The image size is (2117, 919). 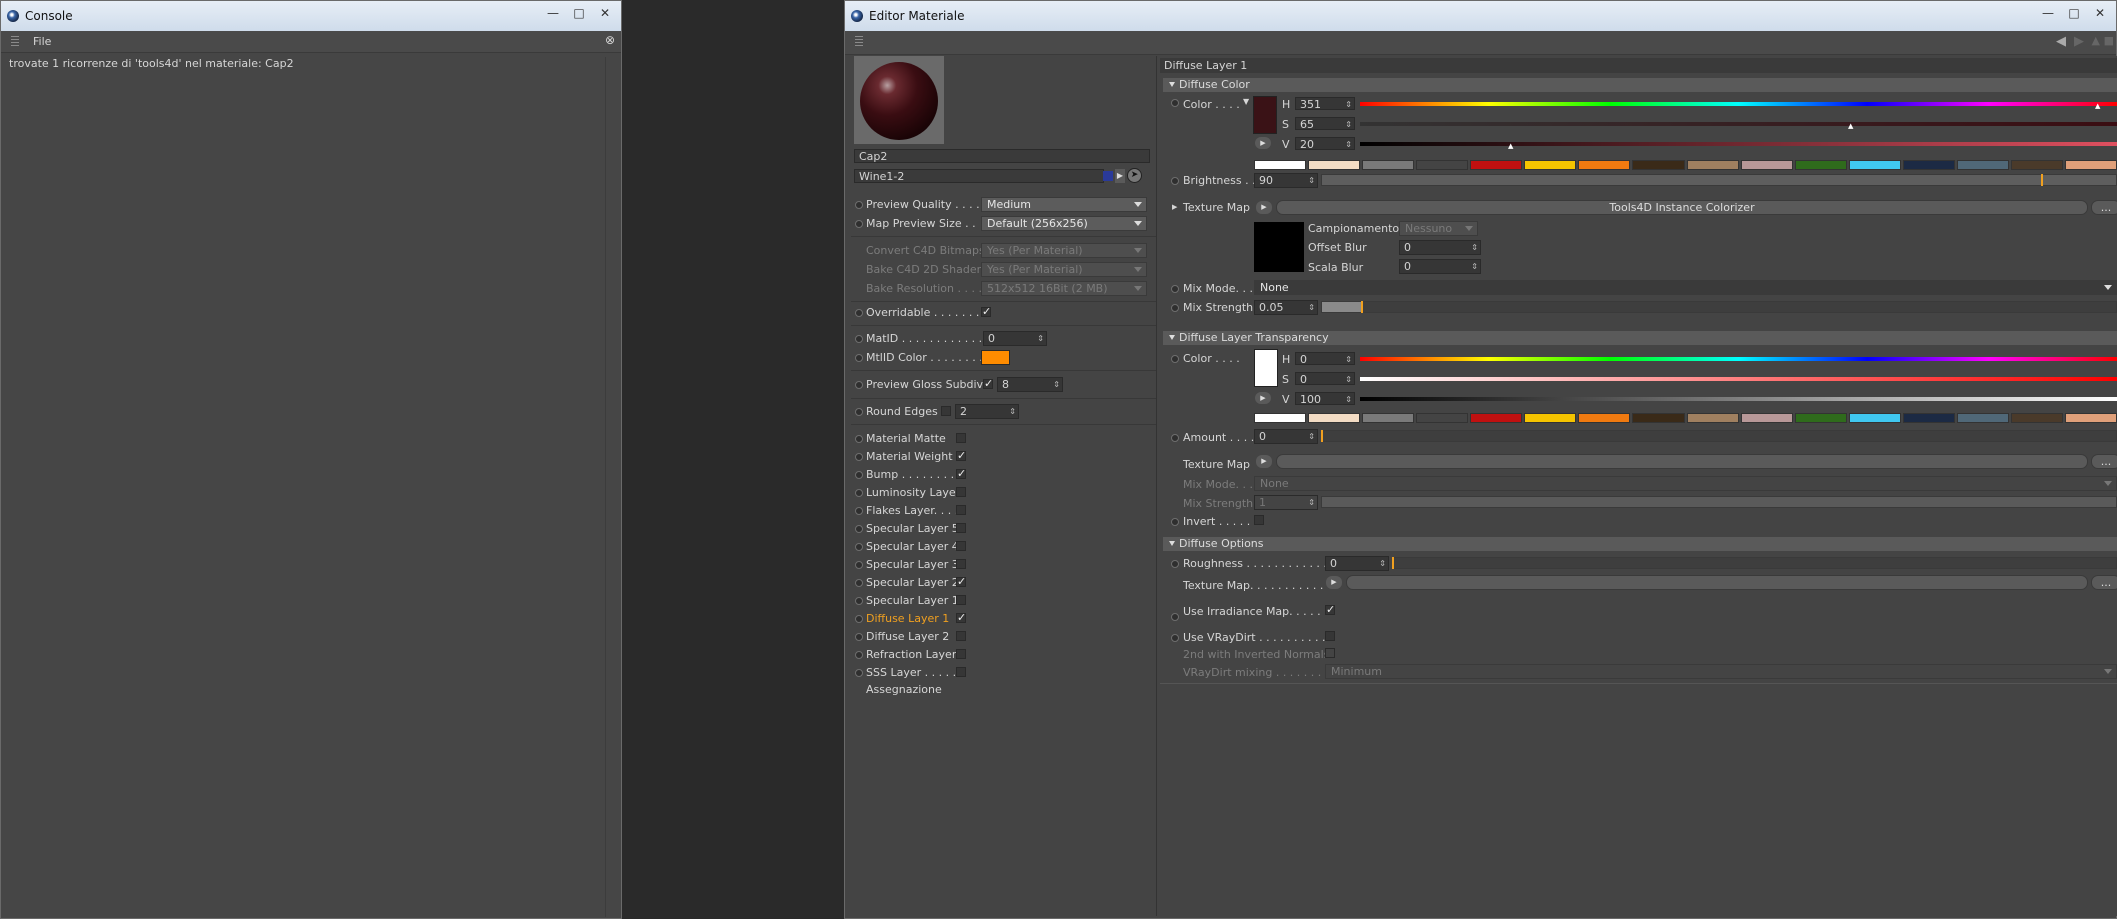 I want to click on hue-field: 351 ⇕, so click(x=1325, y=103).